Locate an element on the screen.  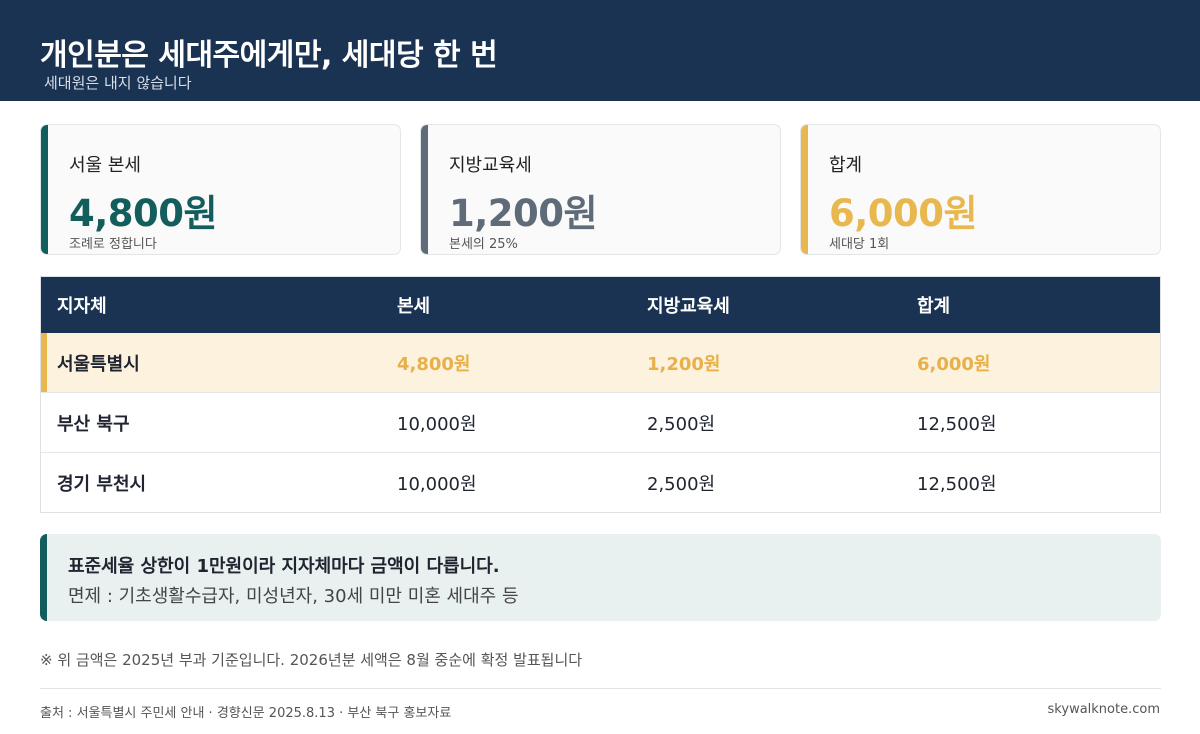
column-header: 지자체 is located at coordinates (82, 306).